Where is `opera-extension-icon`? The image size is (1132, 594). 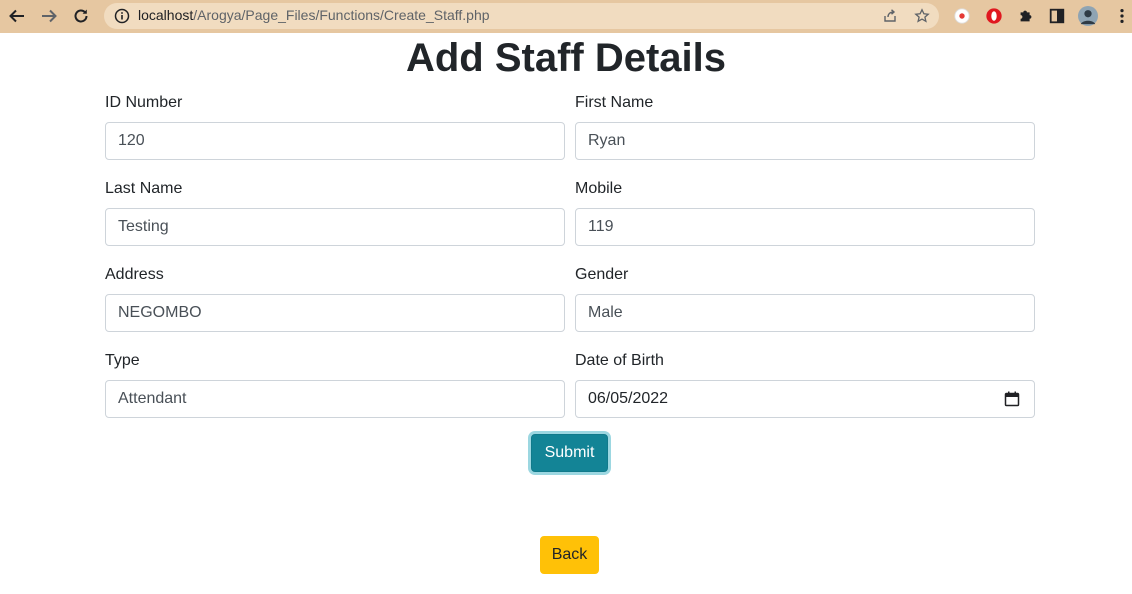 opera-extension-icon is located at coordinates (994, 16).